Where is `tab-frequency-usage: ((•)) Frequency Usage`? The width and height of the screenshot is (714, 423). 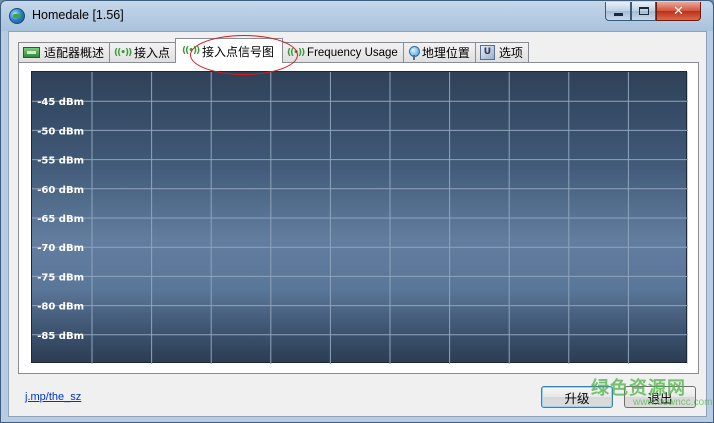 tab-frequency-usage: ((•)) Frequency Usage is located at coordinates (343, 52).